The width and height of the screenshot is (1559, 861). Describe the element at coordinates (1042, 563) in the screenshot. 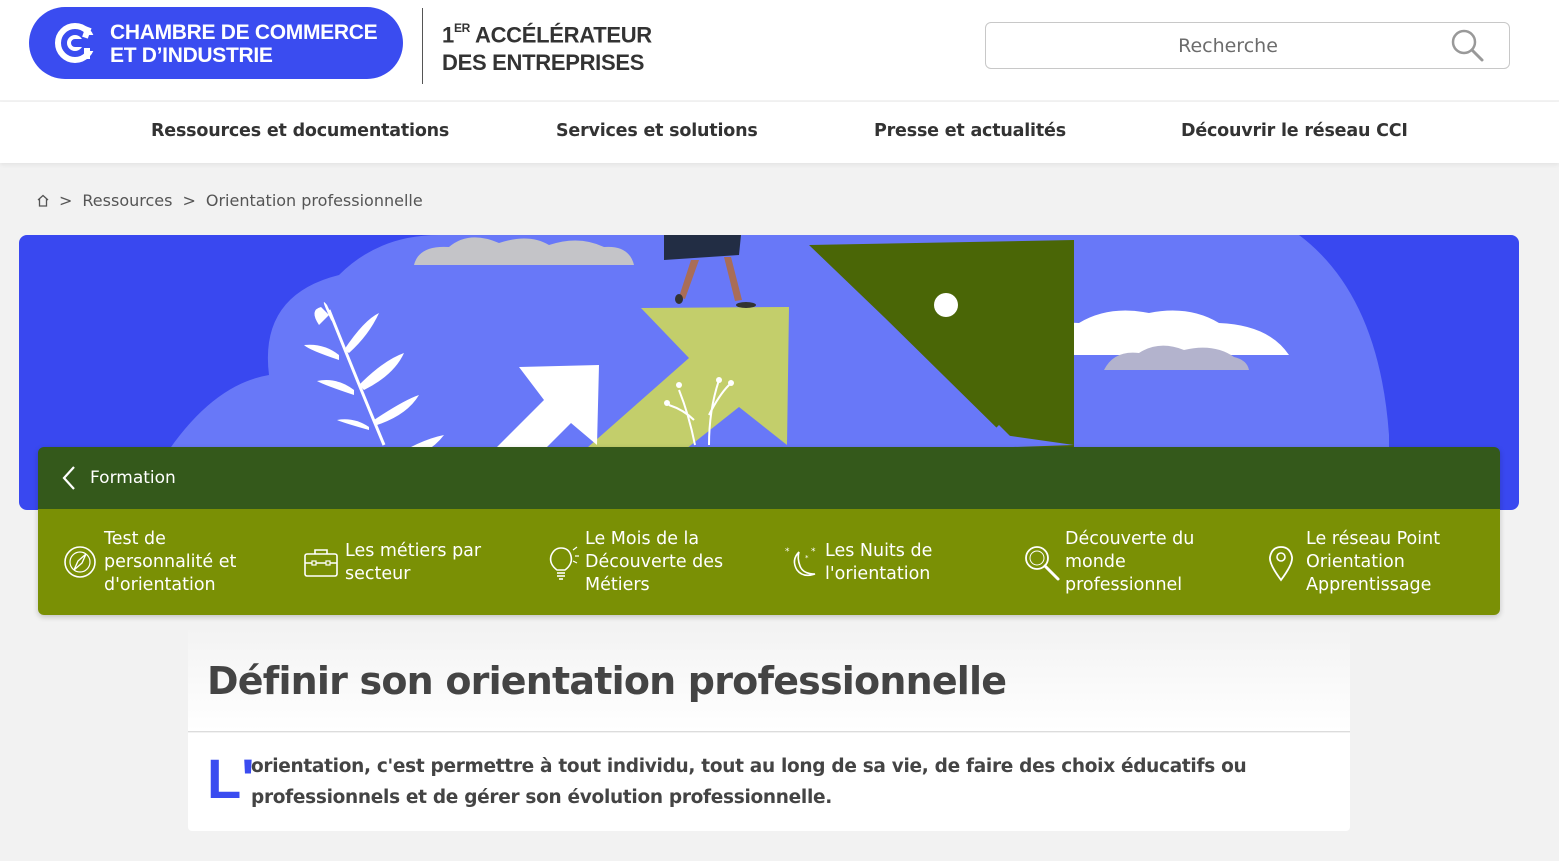

I see `magnifier-icon` at that location.